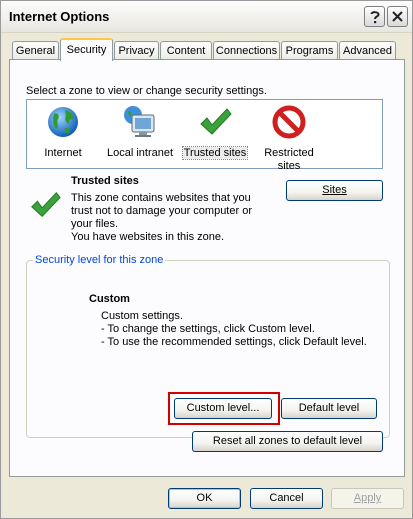 This screenshot has height=519, width=413. I want to click on zone-internet: Internet, so click(63, 132).